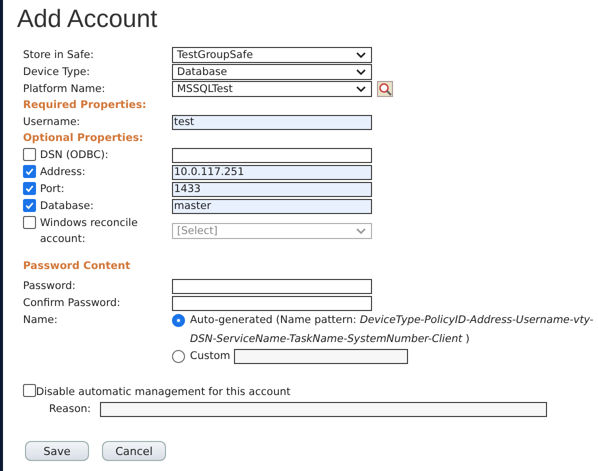 The image size is (598, 471). What do you see at coordinates (87, 19) in the screenshot?
I see `page-title: Add Account` at bounding box center [87, 19].